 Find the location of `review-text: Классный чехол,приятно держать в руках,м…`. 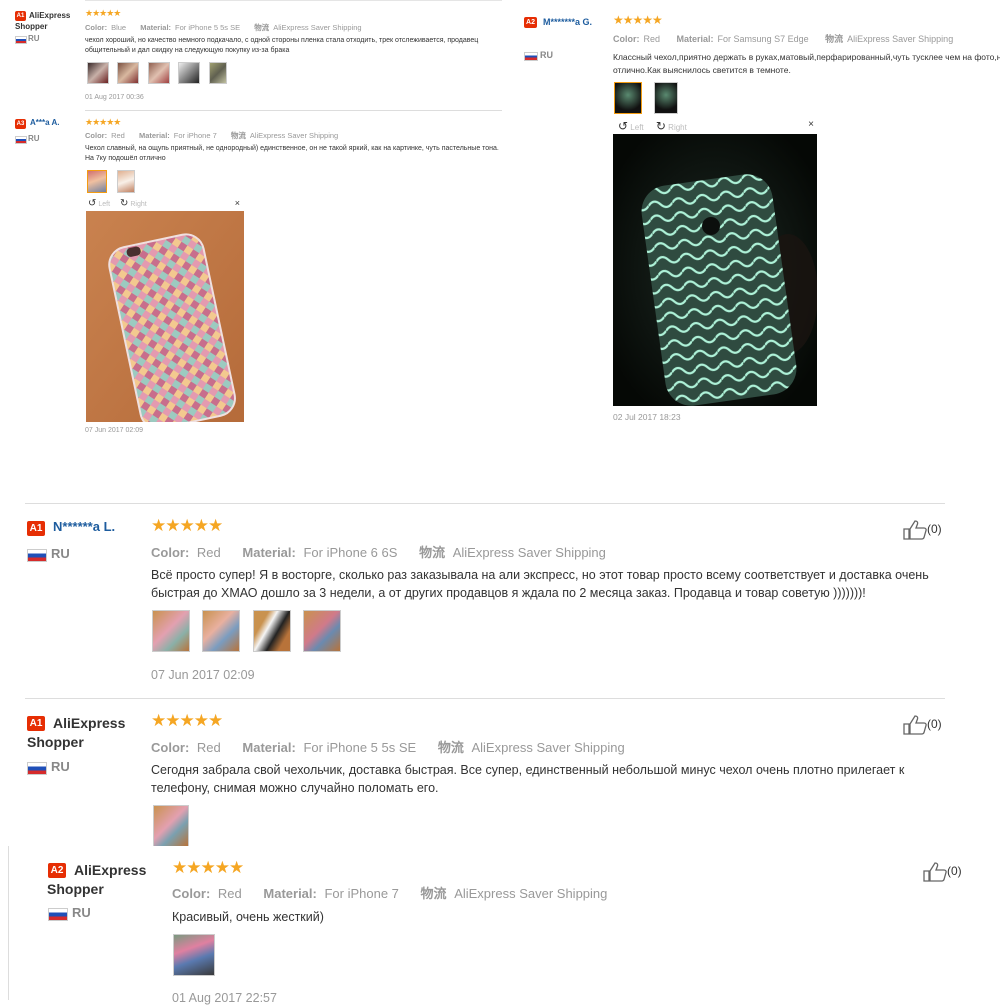

review-text: Классный чехол,приятно держать в руках,м… is located at coordinates (806, 63).